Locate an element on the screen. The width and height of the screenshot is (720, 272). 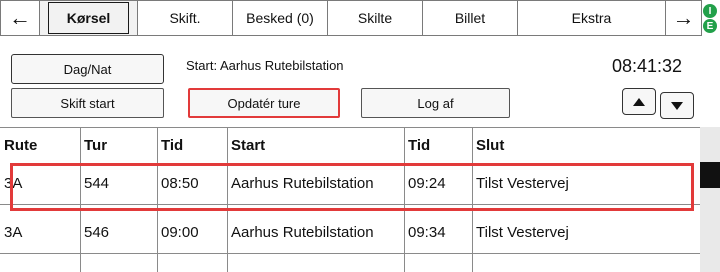
cell-trip: 544 is located at coordinates (97, 183).